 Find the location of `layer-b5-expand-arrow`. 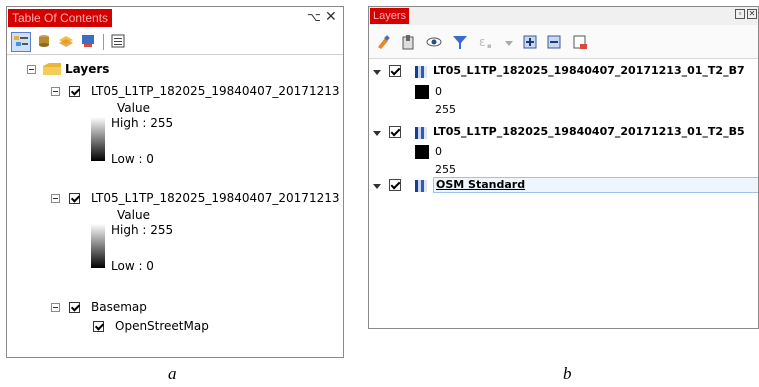

layer-b5-expand-arrow is located at coordinates (377, 133).